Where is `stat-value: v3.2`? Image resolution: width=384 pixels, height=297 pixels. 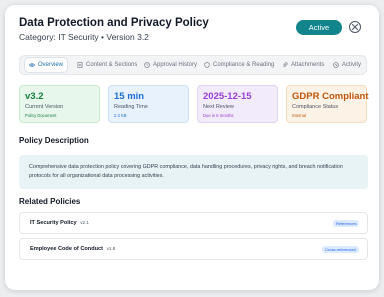 stat-value: v3.2 is located at coordinates (34, 96).